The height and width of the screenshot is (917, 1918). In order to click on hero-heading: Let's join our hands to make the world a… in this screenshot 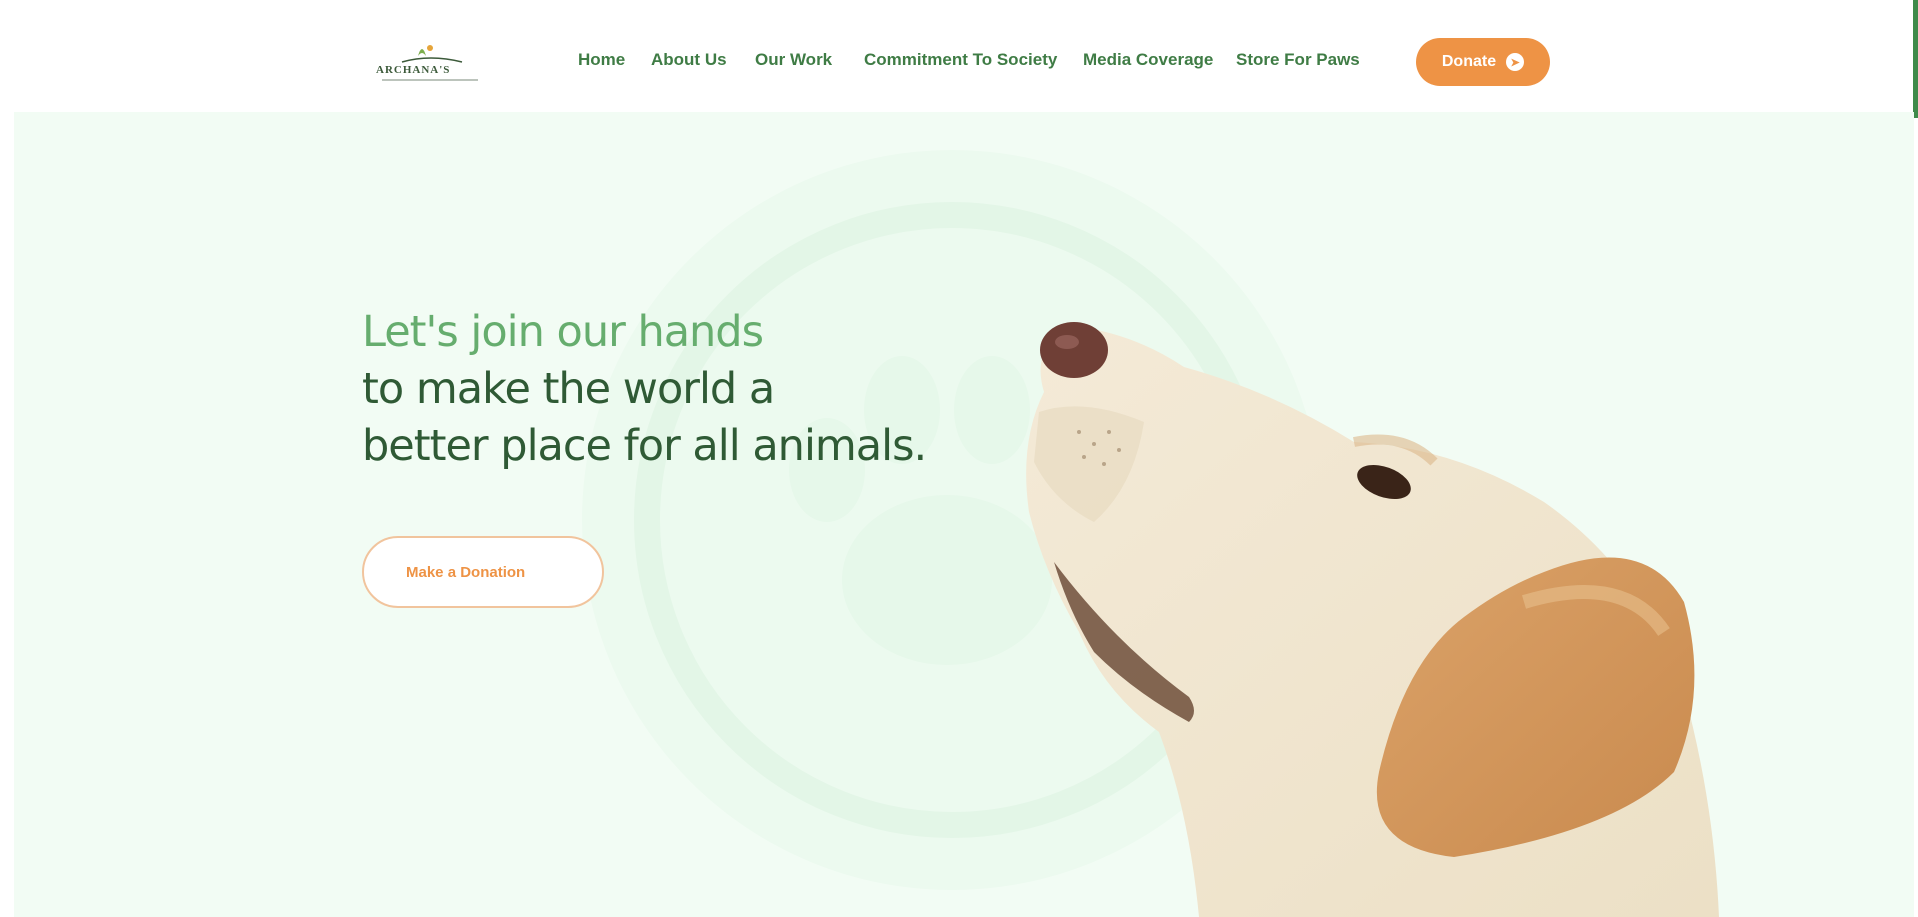, I will do `click(644, 389)`.